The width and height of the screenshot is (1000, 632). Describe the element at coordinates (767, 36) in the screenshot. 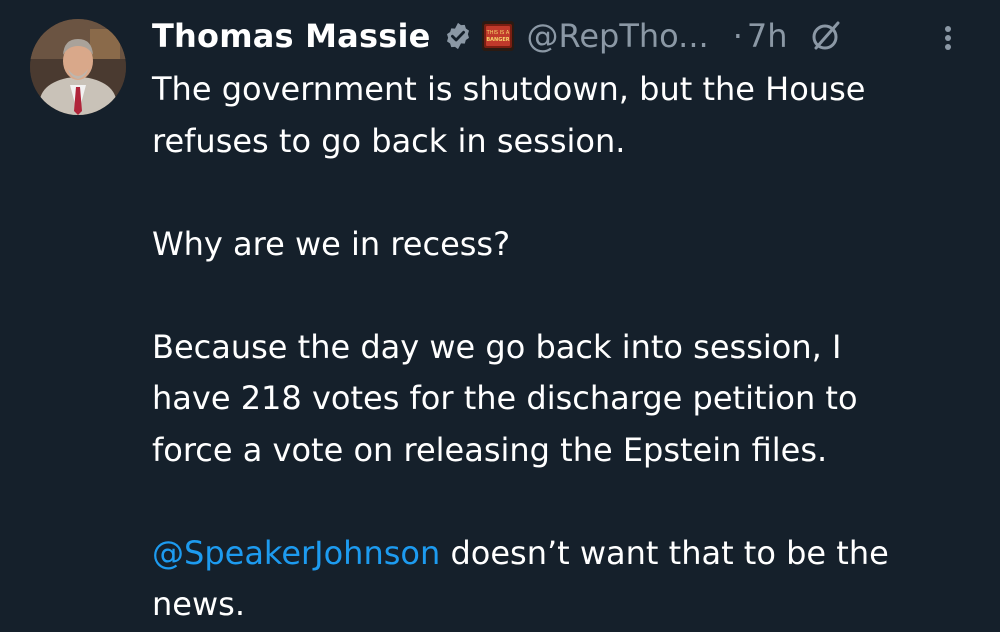

I see `tweet-timestamp: 7h` at that location.